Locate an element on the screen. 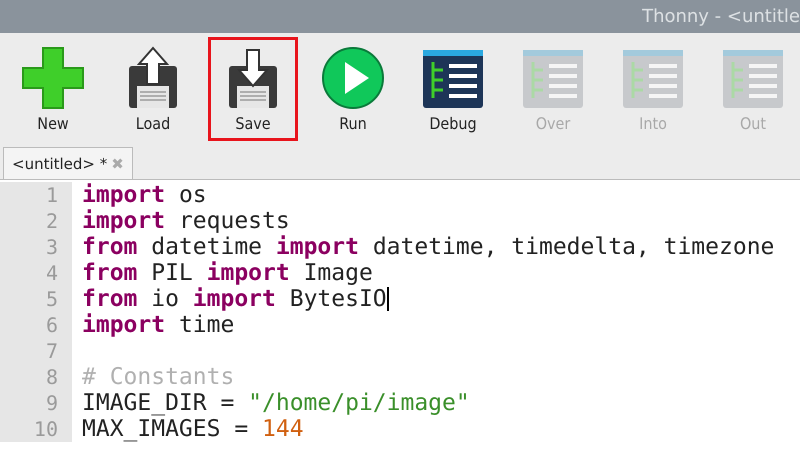  window-title: Thonny - <untitle is located at coordinates (721, 16).